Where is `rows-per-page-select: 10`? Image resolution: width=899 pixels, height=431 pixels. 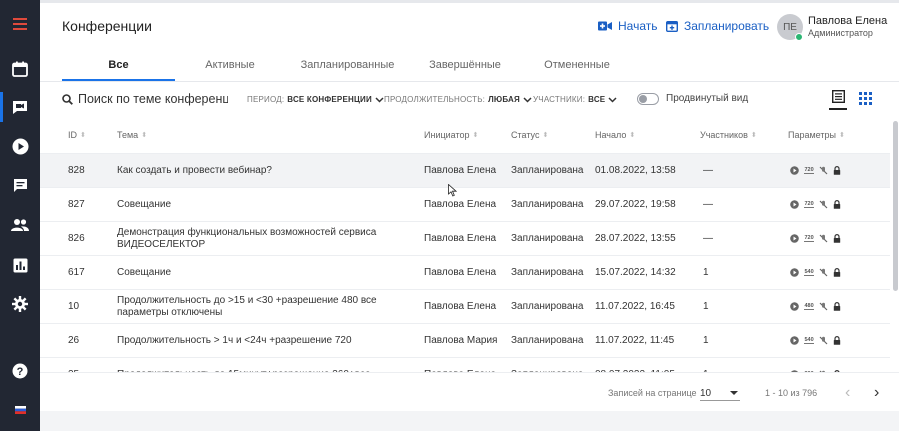
rows-per-page-select: 10 is located at coordinates (720, 392).